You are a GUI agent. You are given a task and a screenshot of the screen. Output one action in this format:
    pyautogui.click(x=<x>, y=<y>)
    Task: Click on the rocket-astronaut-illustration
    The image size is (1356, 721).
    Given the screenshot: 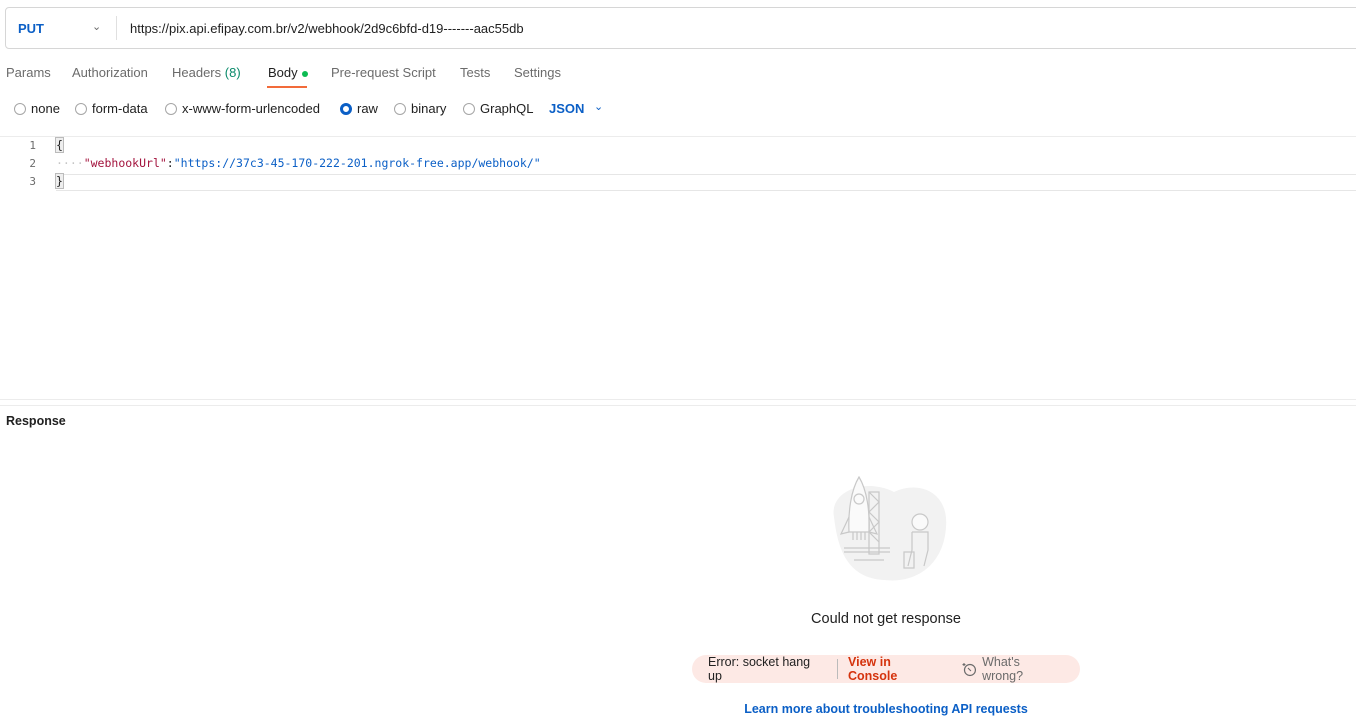 What is the action you would take?
    pyautogui.click(x=890, y=528)
    